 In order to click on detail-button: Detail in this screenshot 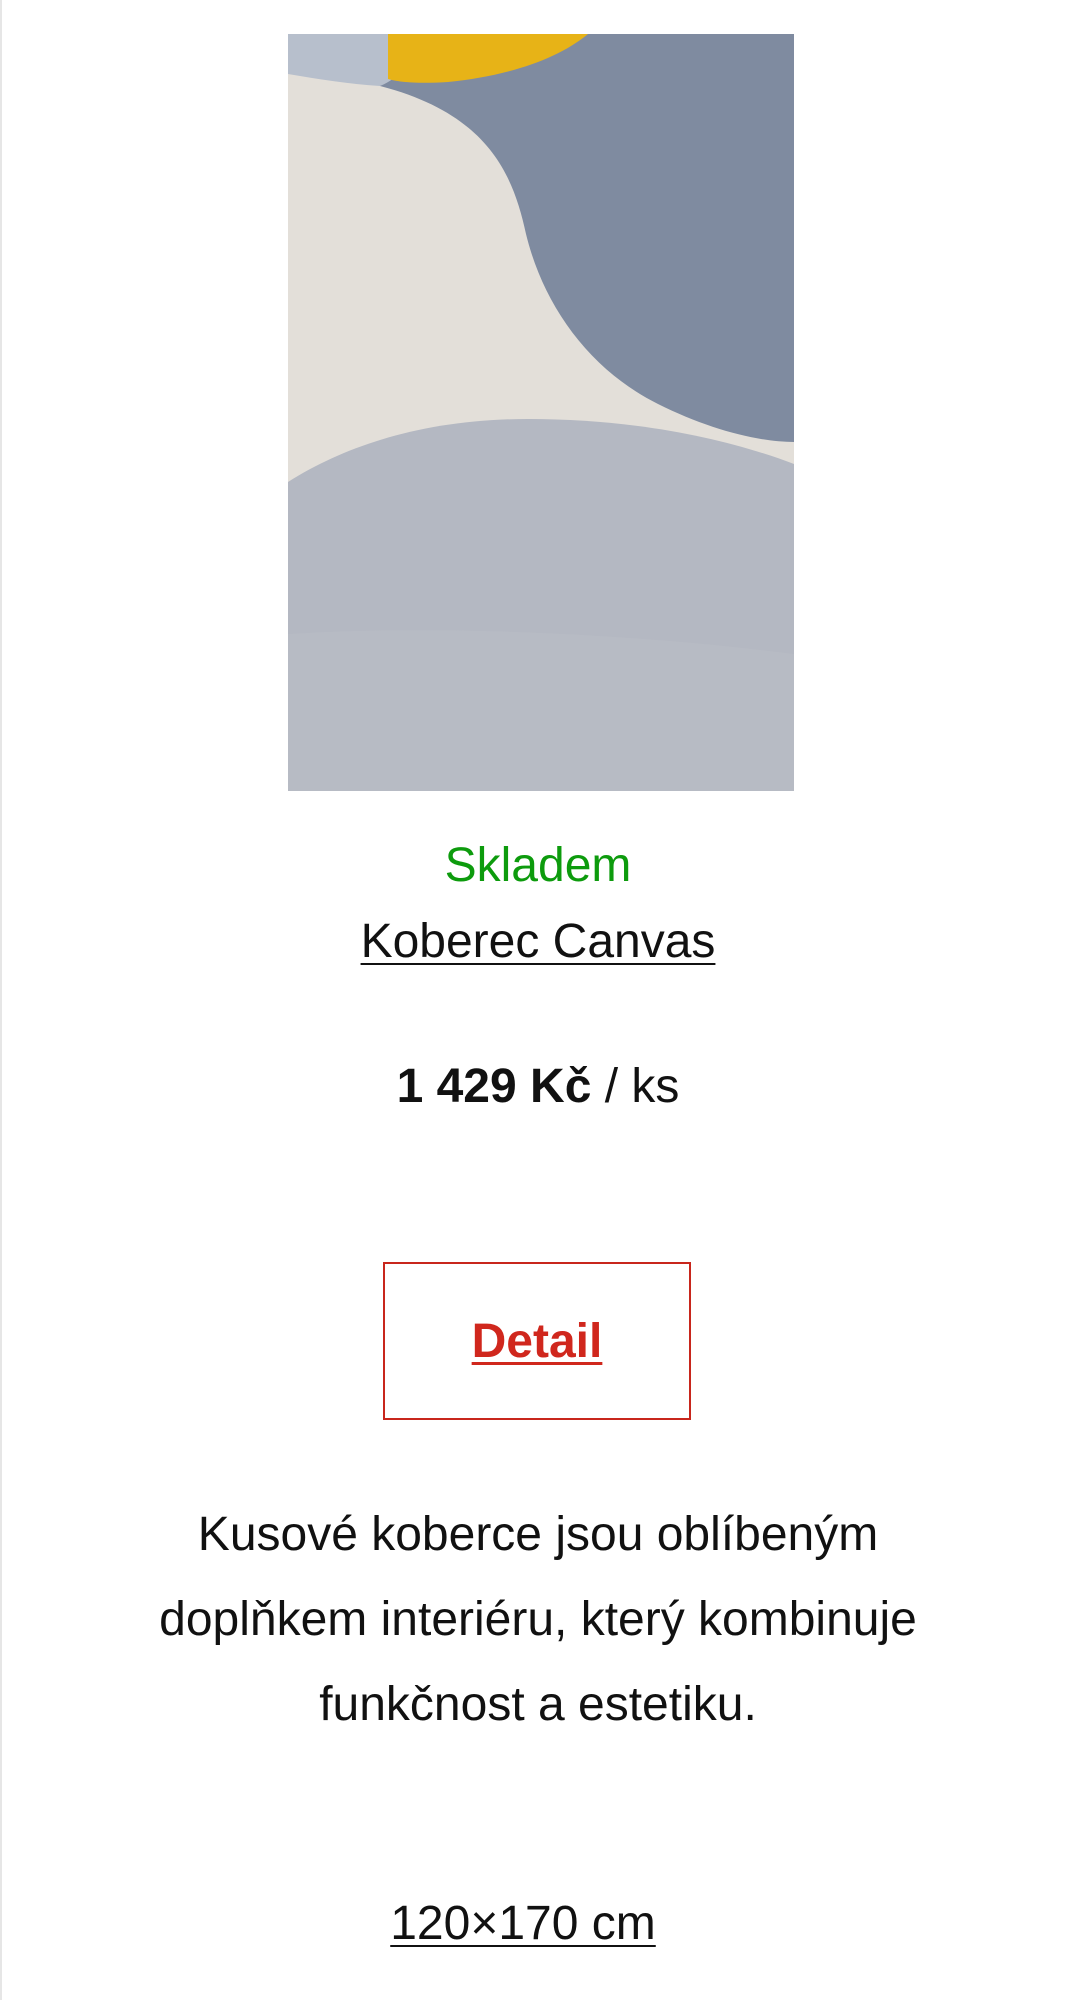, I will do `click(537, 1341)`.